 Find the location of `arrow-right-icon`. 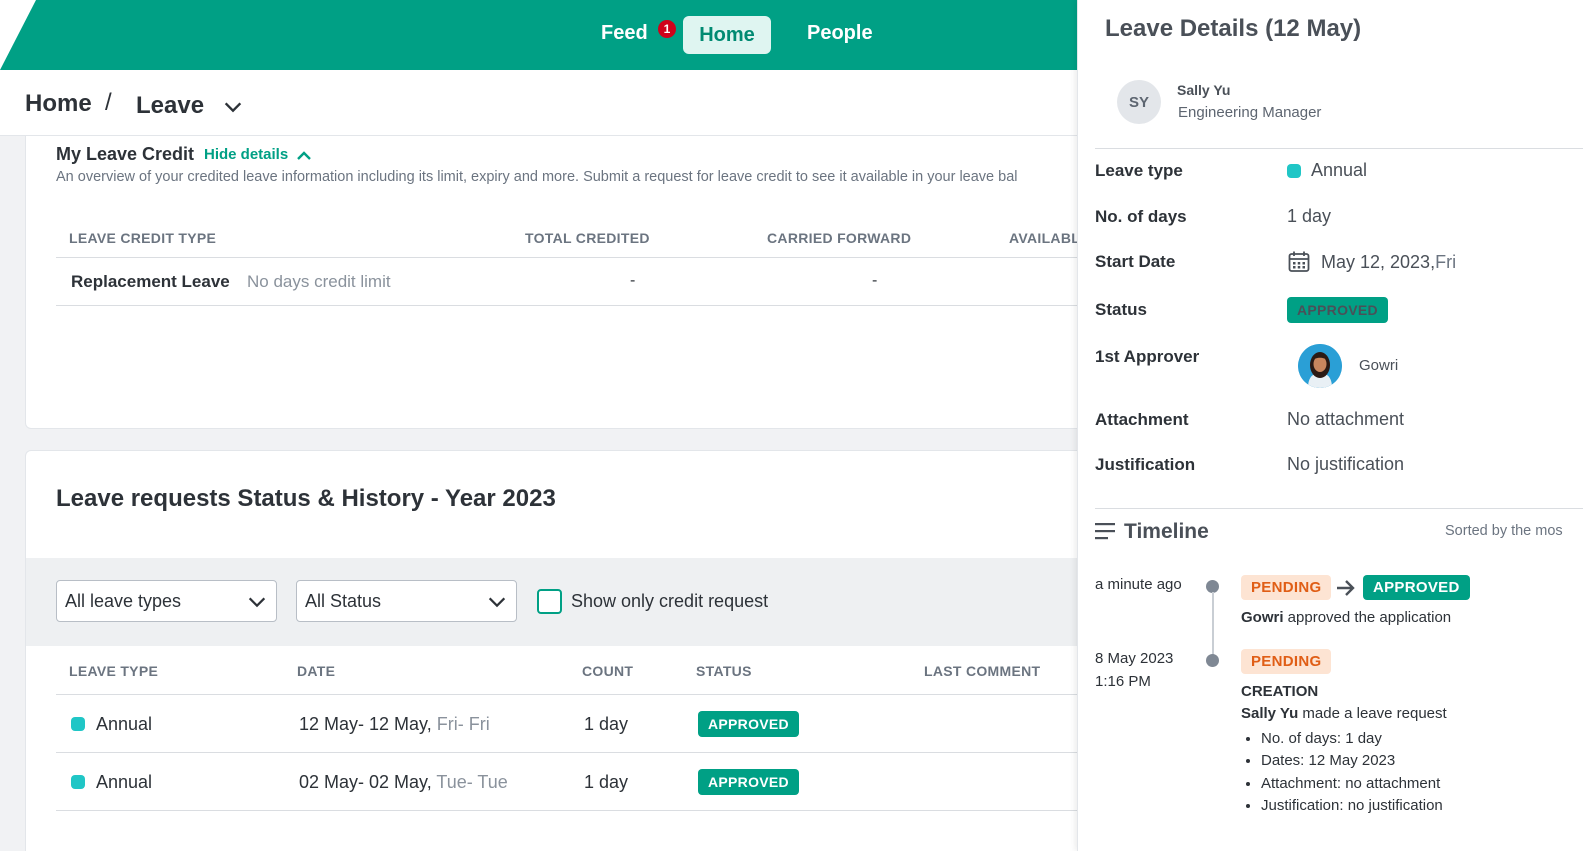

arrow-right-icon is located at coordinates (1346, 588).